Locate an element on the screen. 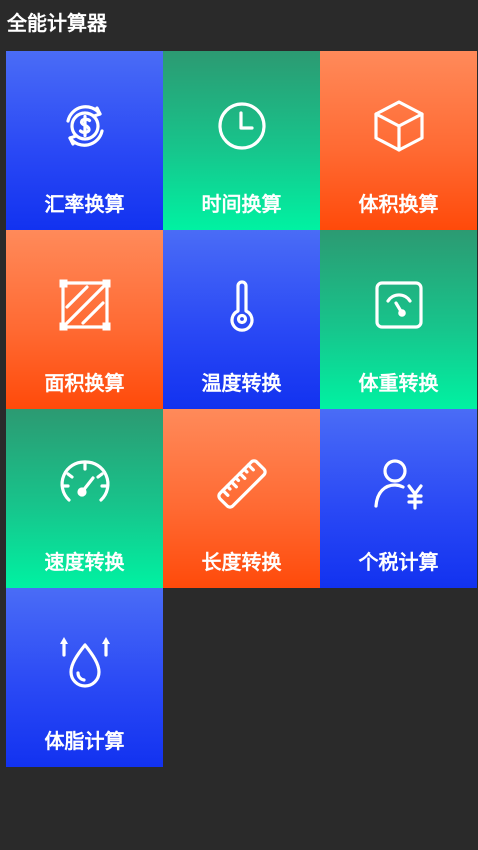 The width and height of the screenshot is (478, 850). tile-label: 速度转换 is located at coordinates (84, 562).